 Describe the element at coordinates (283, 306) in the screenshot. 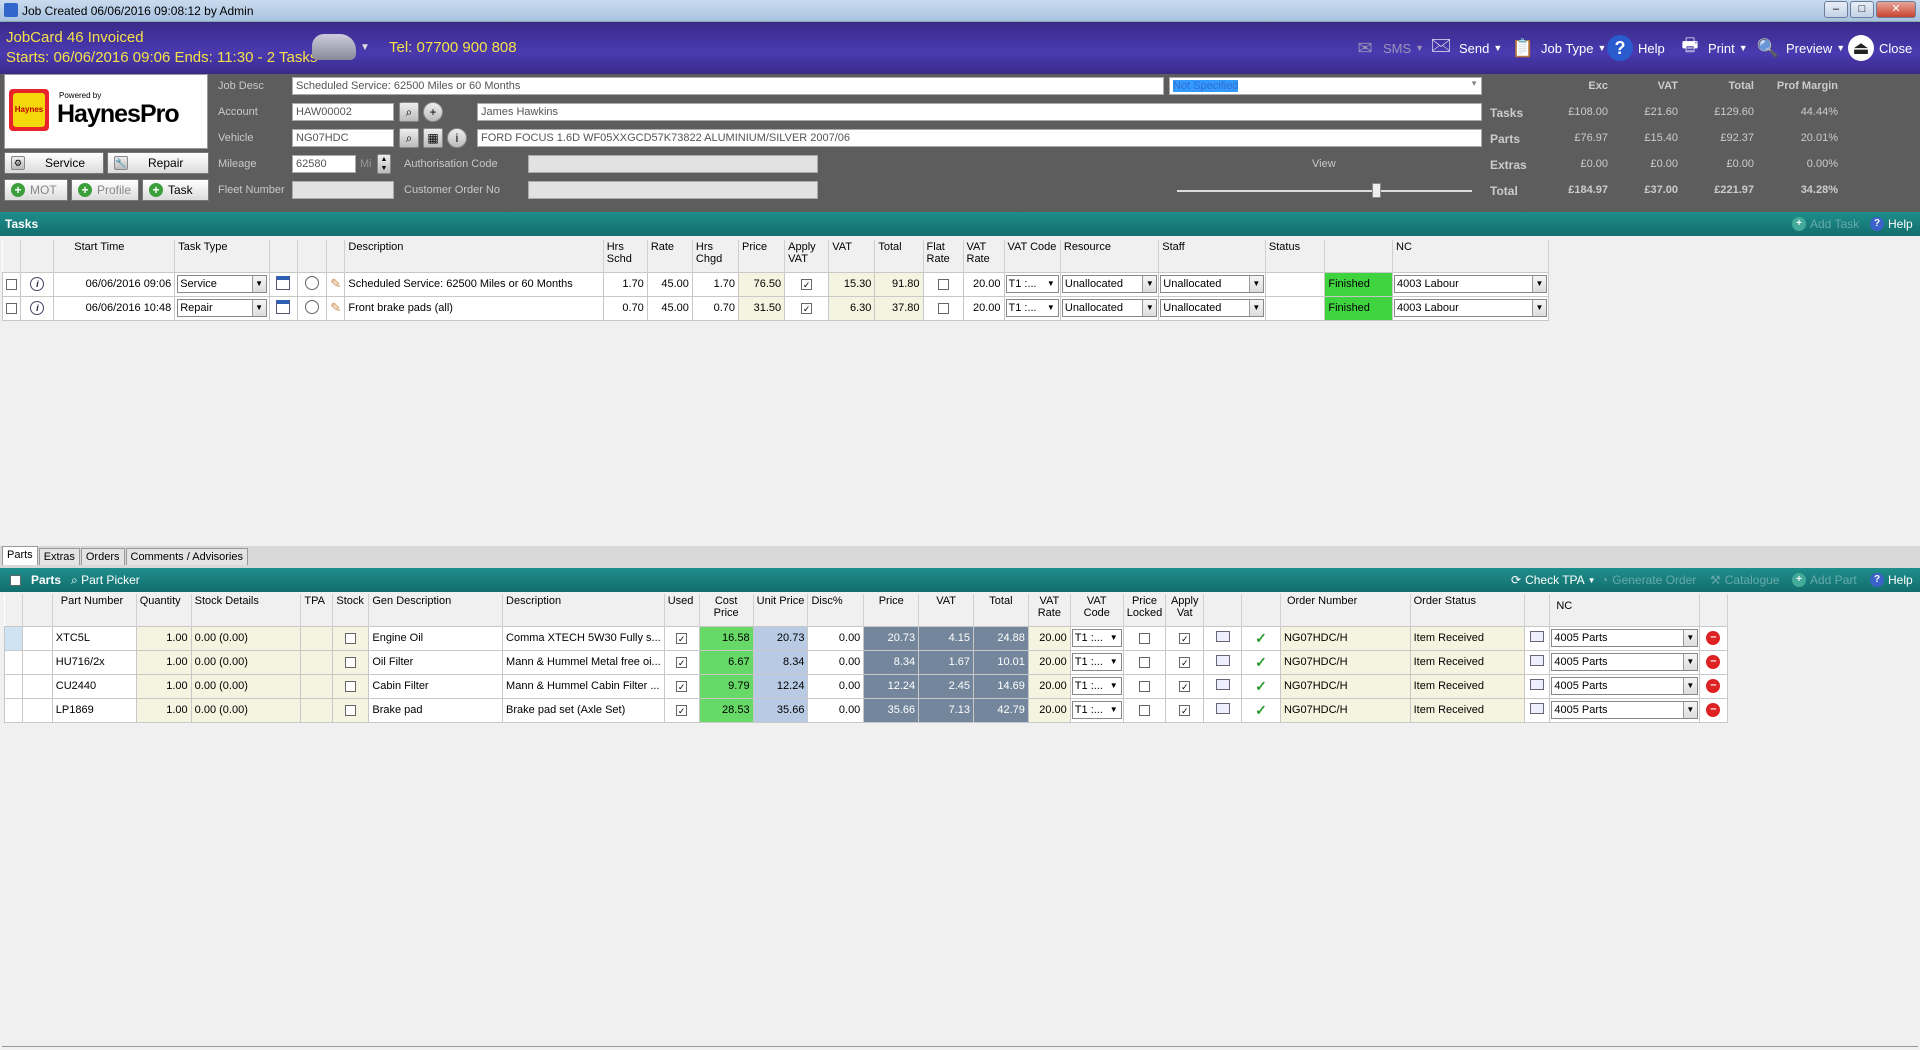

I see `calendar-icon` at that location.